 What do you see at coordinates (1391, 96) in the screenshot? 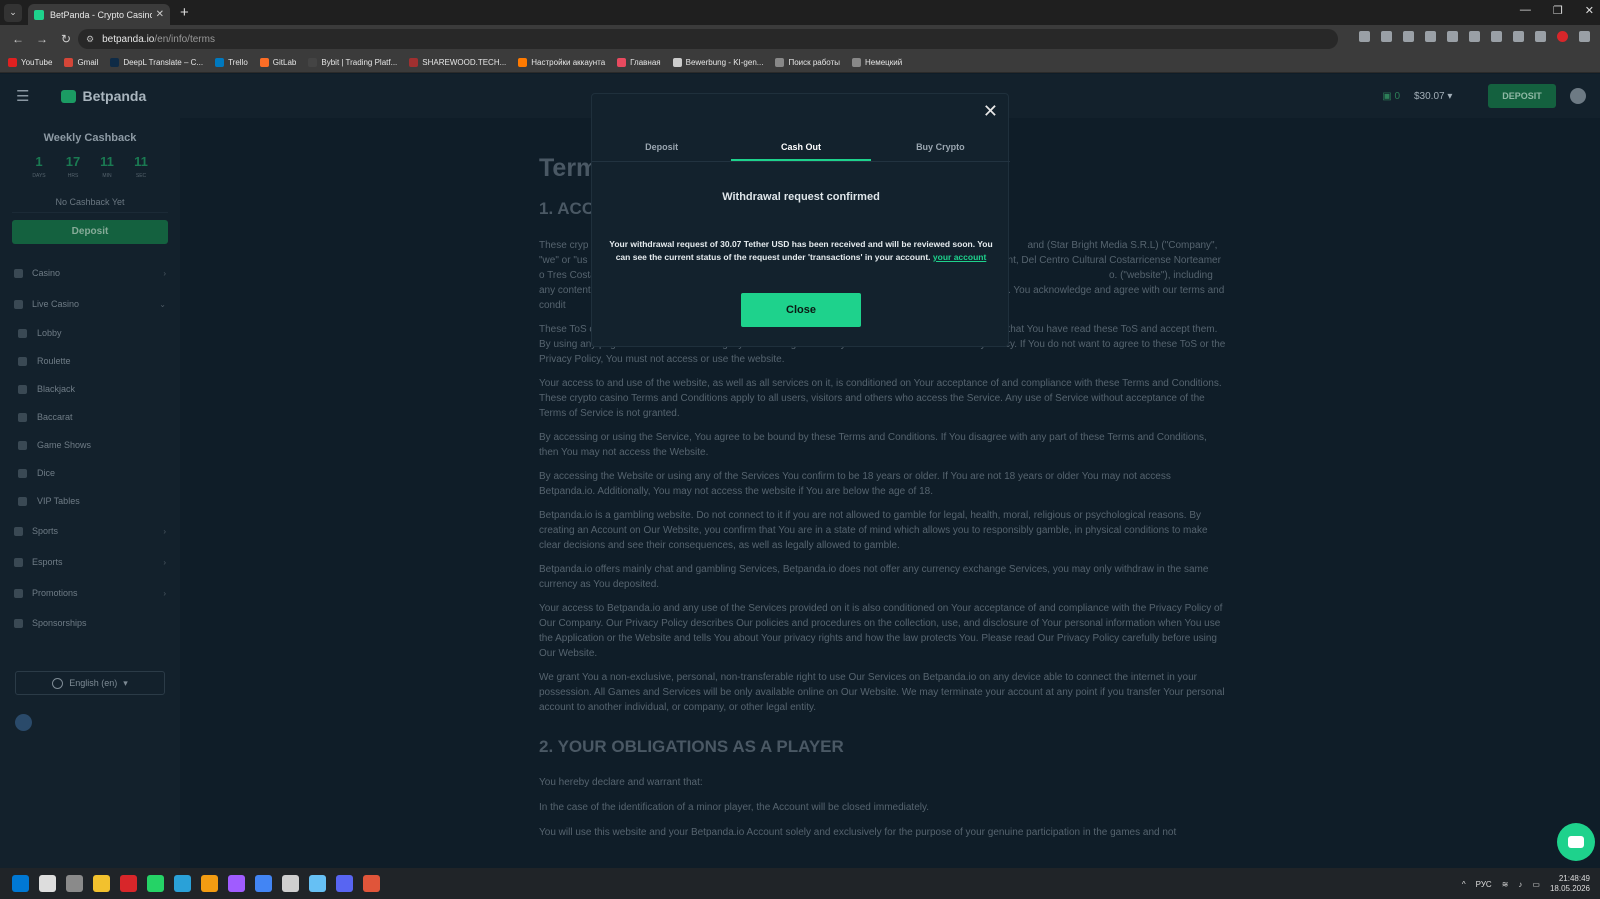
I see `coin-counter: ▣ 0` at bounding box center [1391, 96].